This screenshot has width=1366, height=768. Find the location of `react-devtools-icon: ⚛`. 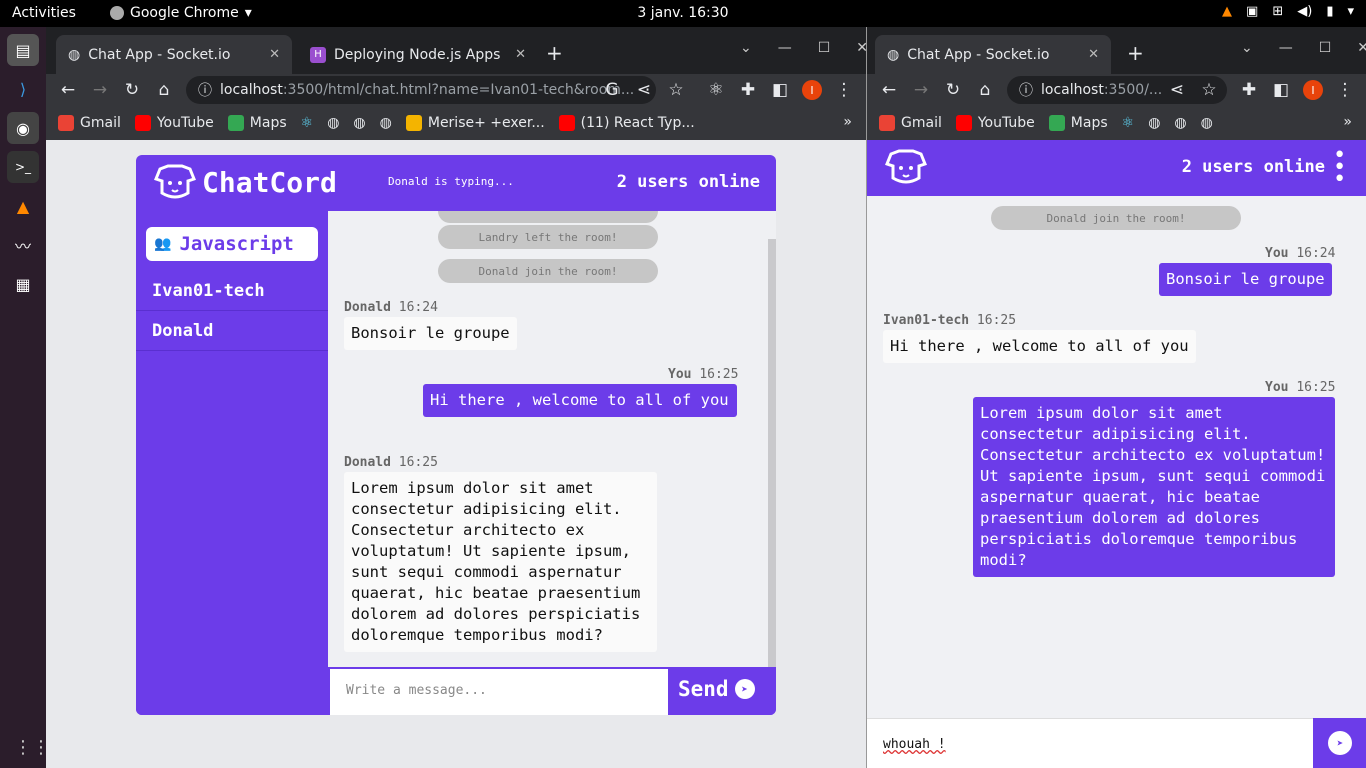

react-devtools-icon: ⚛ is located at coordinates (716, 90).